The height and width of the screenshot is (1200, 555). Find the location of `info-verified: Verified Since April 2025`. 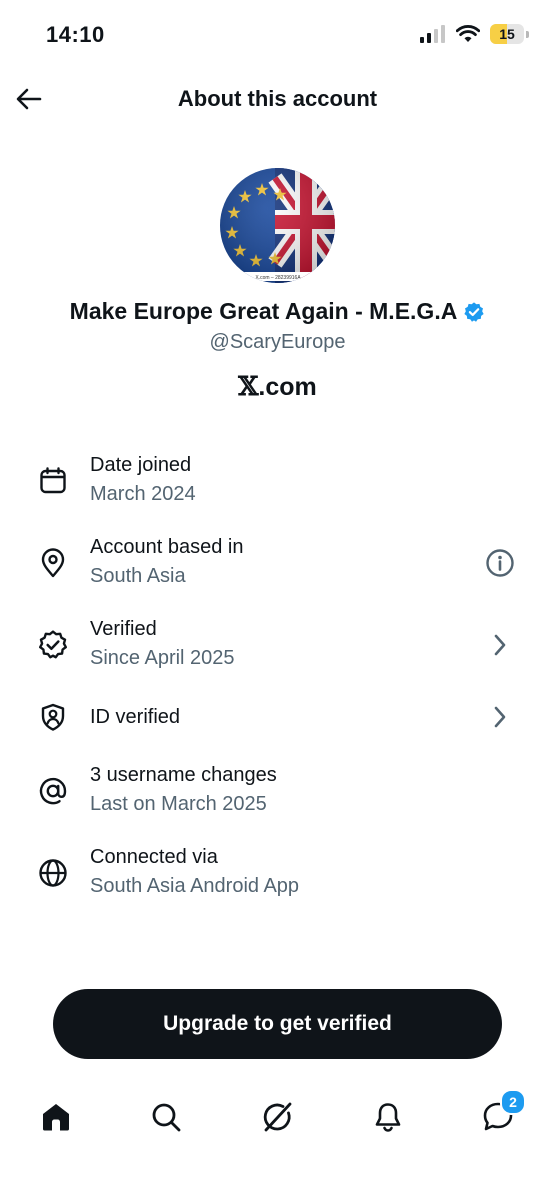

info-verified: Verified Since April 2025 is located at coordinates (277, 649).